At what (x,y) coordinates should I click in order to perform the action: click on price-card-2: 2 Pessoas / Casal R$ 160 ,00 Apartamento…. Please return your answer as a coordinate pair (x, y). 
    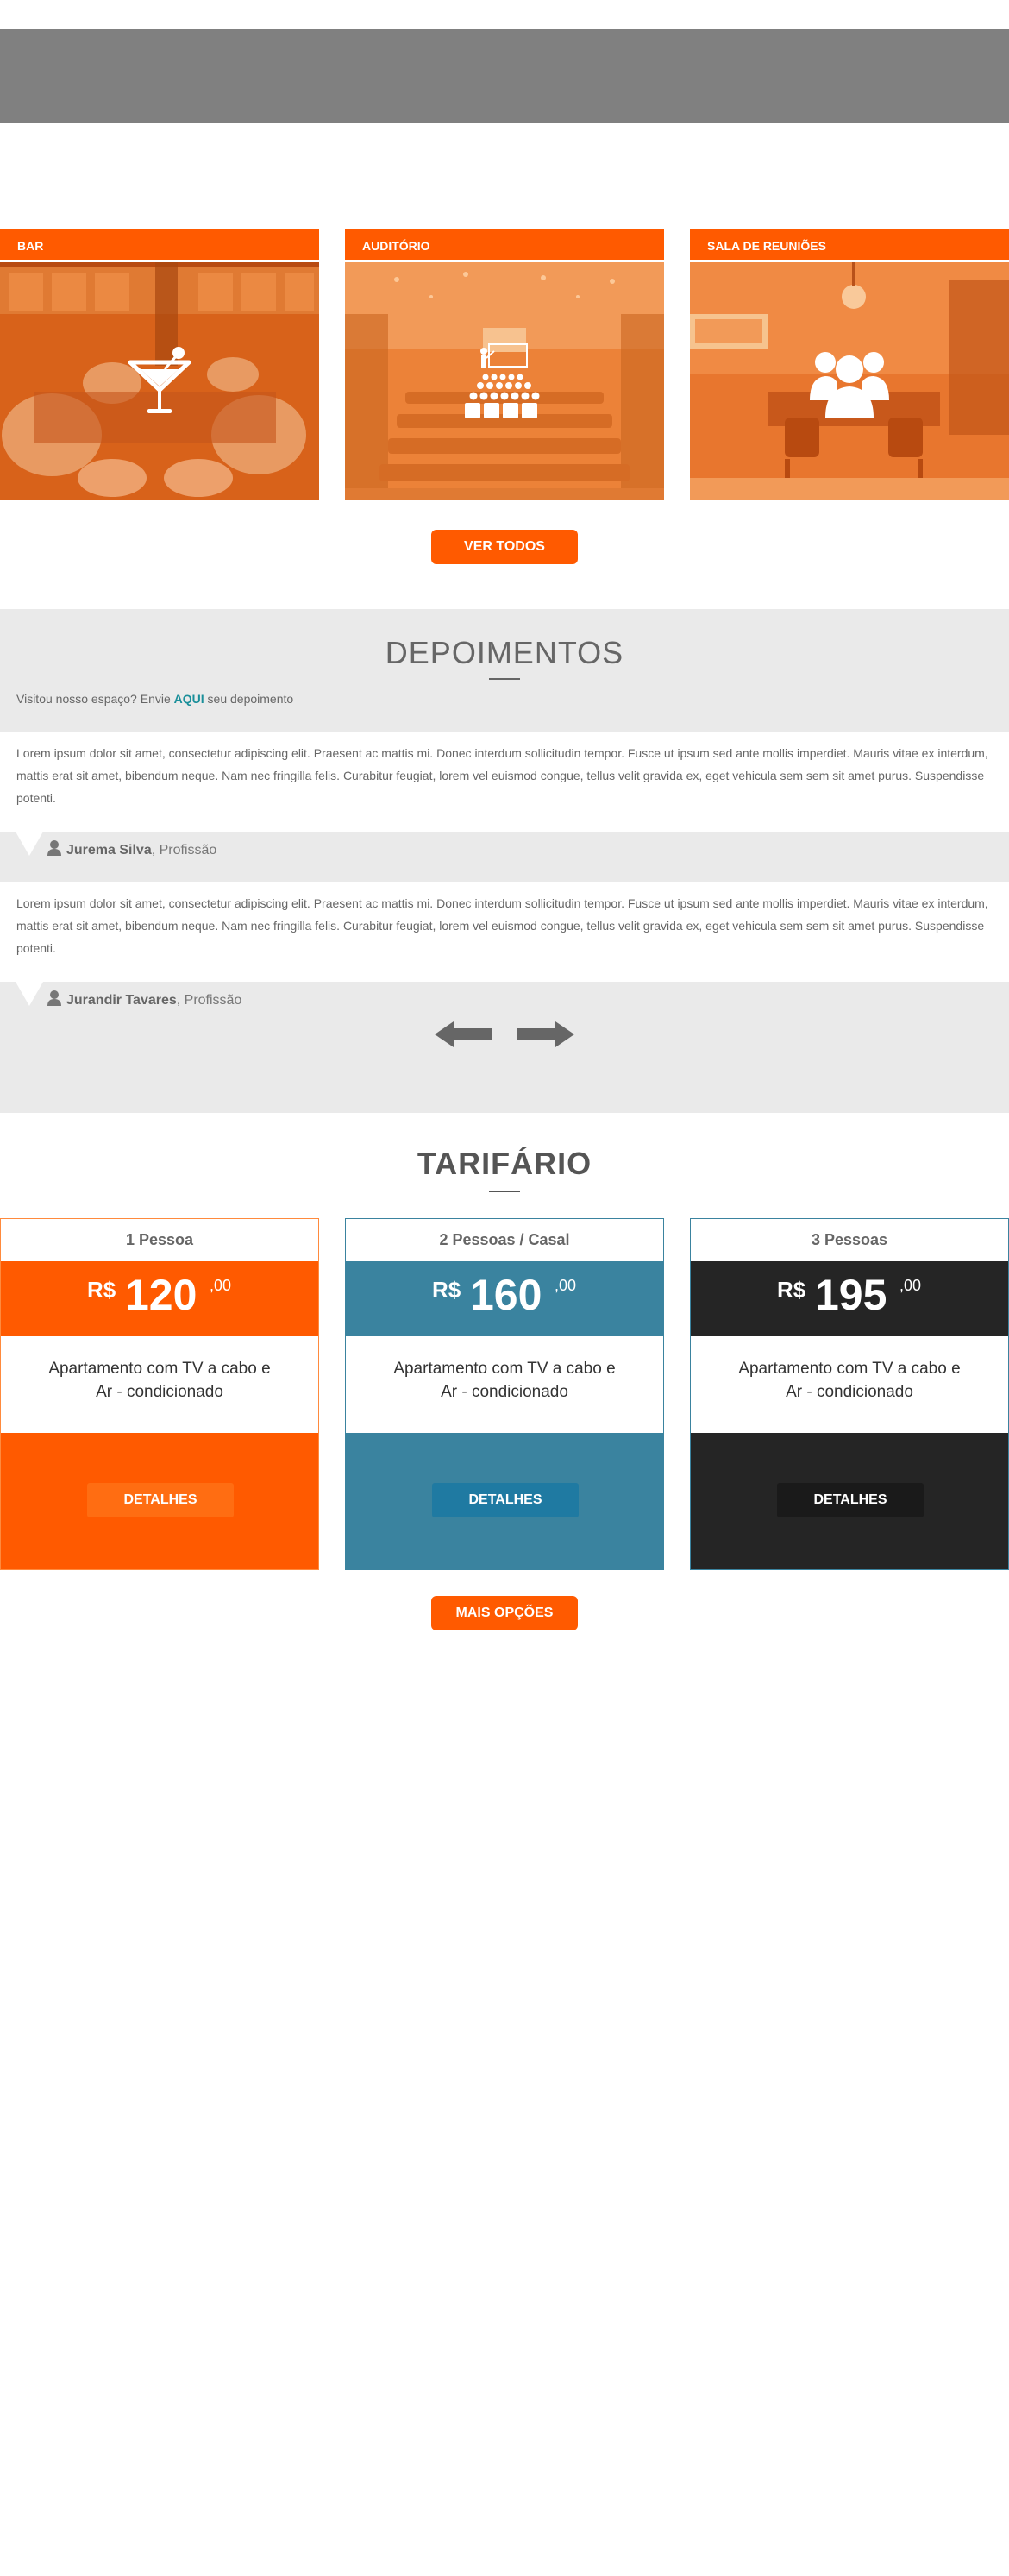
    Looking at the image, I should click on (504, 1394).